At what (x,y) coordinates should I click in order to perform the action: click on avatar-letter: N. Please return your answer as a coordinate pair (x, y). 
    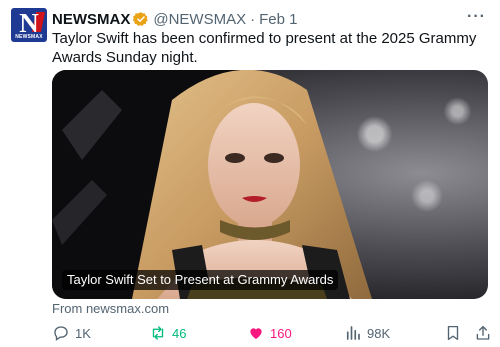
    Looking at the image, I should click on (29, 23).